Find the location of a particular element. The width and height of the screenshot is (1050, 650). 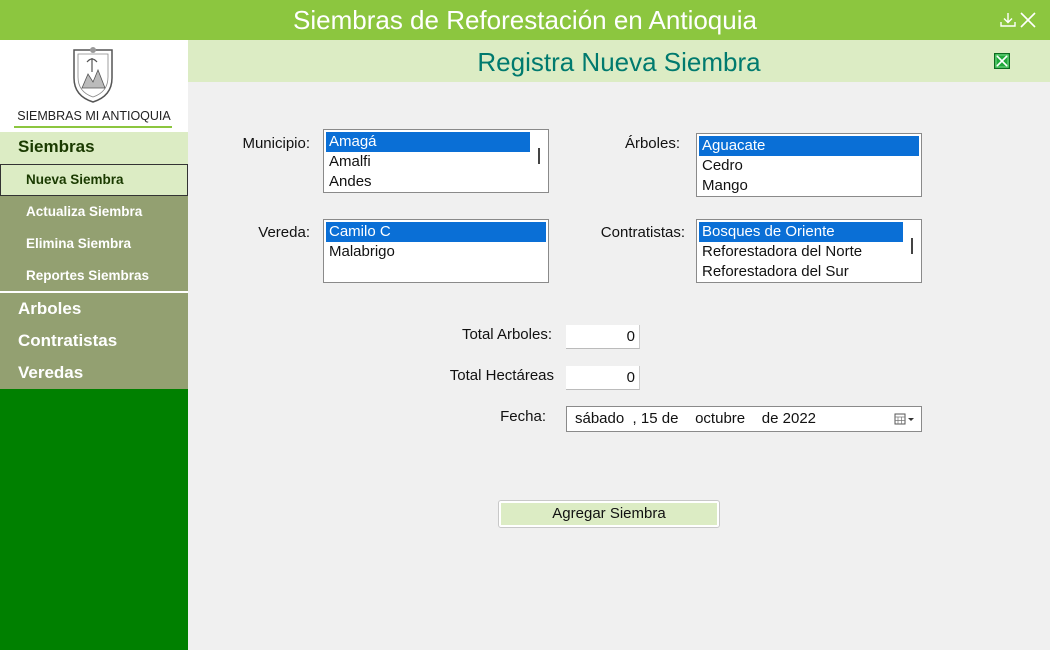

nav-item-reportes-siembras: Reportes Siembras is located at coordinates (94, 276).